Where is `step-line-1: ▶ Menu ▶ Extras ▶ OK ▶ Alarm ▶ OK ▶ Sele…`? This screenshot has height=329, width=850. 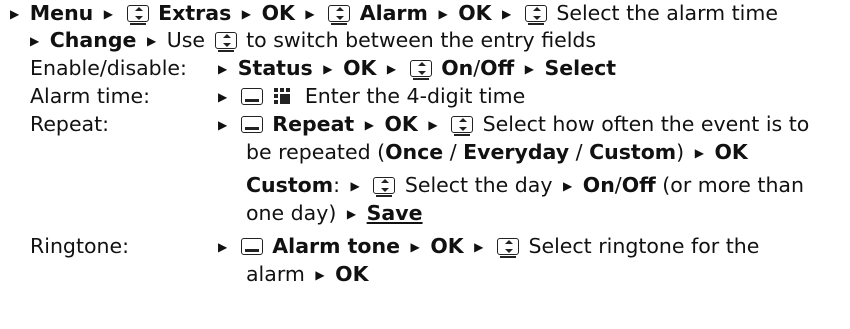
step-line-1: ▶ Menu ▶ Extras ▶ OK ▶ Alarm ▶ OK ▶ Sele… is located at coordinates (392, 14).